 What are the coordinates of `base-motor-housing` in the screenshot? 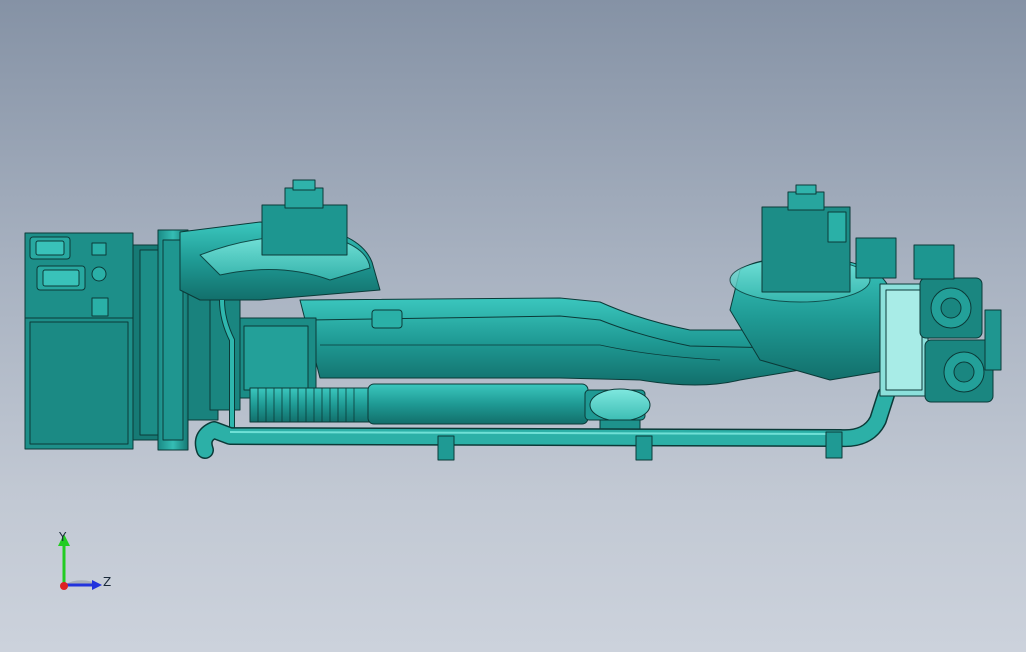 It's located at (91, 341).